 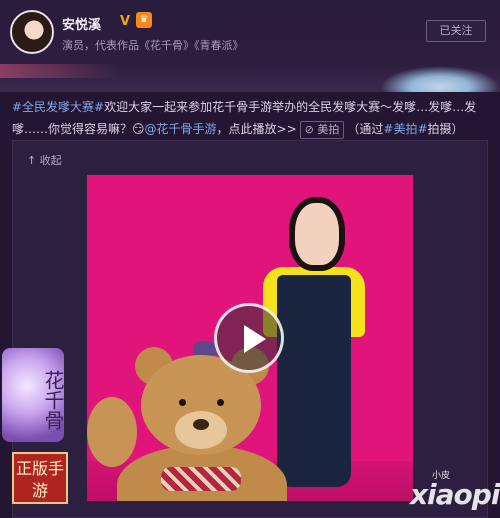 I want to click on bear-nose, so click(x=201, y=424).